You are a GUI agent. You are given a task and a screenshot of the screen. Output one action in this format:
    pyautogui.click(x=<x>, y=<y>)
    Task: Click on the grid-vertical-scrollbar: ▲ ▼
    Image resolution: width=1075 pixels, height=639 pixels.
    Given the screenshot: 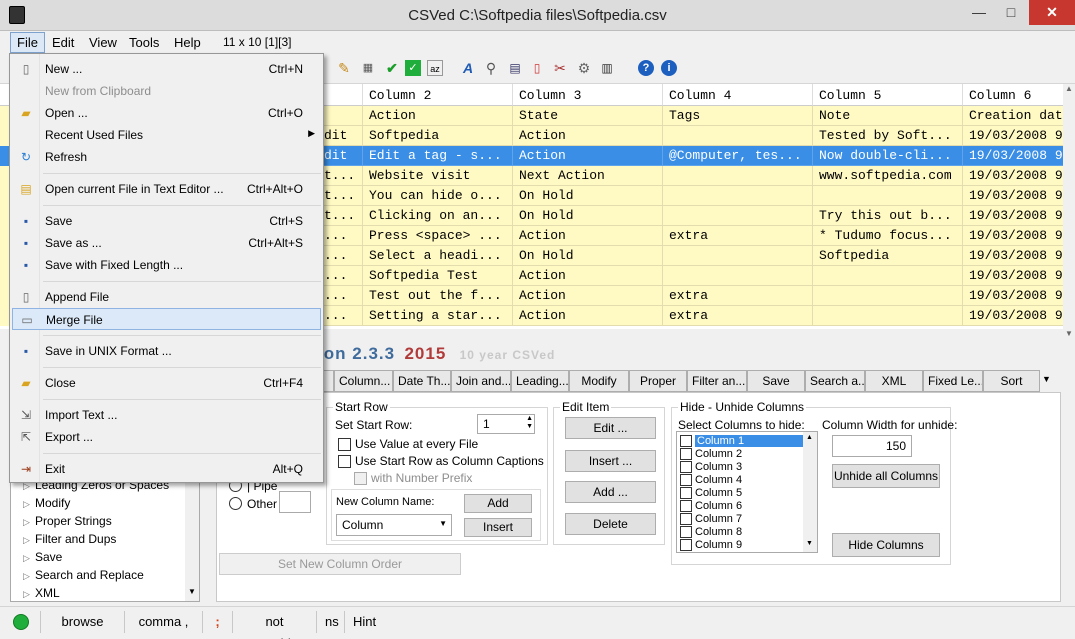 What is the action you would take?
    pyautogui.click(x=1069, y=211)
    